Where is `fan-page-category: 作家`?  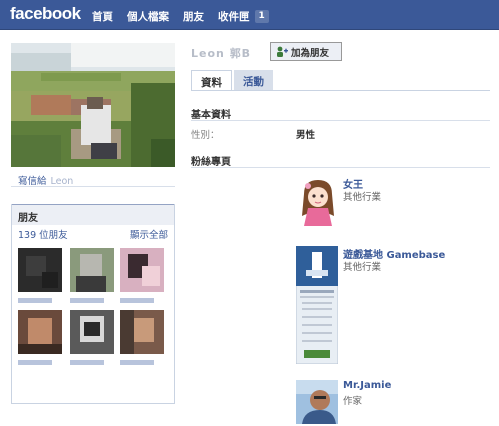 fan-page-category: 作家 is located at coordinates (353, 401).